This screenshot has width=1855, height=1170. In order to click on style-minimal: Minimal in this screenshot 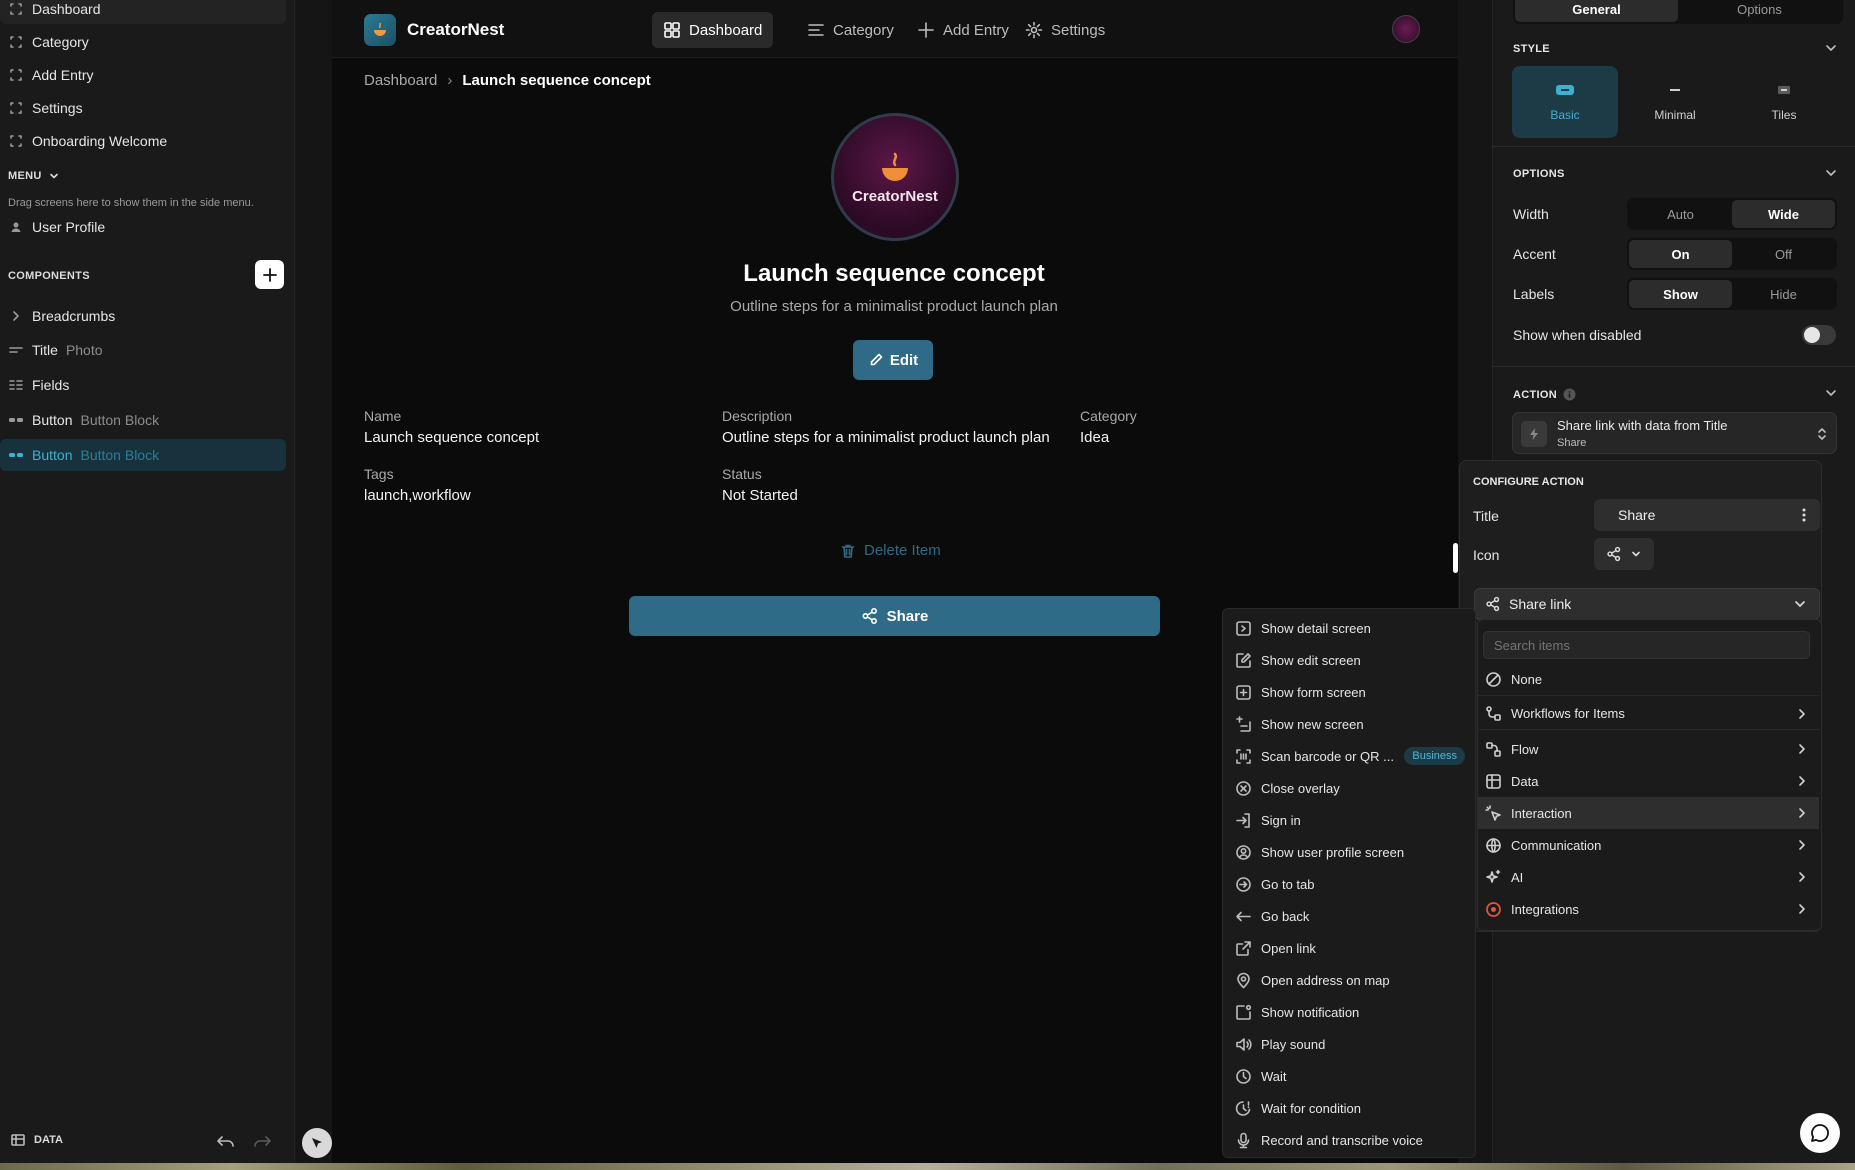, I will do `click(1675, 102)`.